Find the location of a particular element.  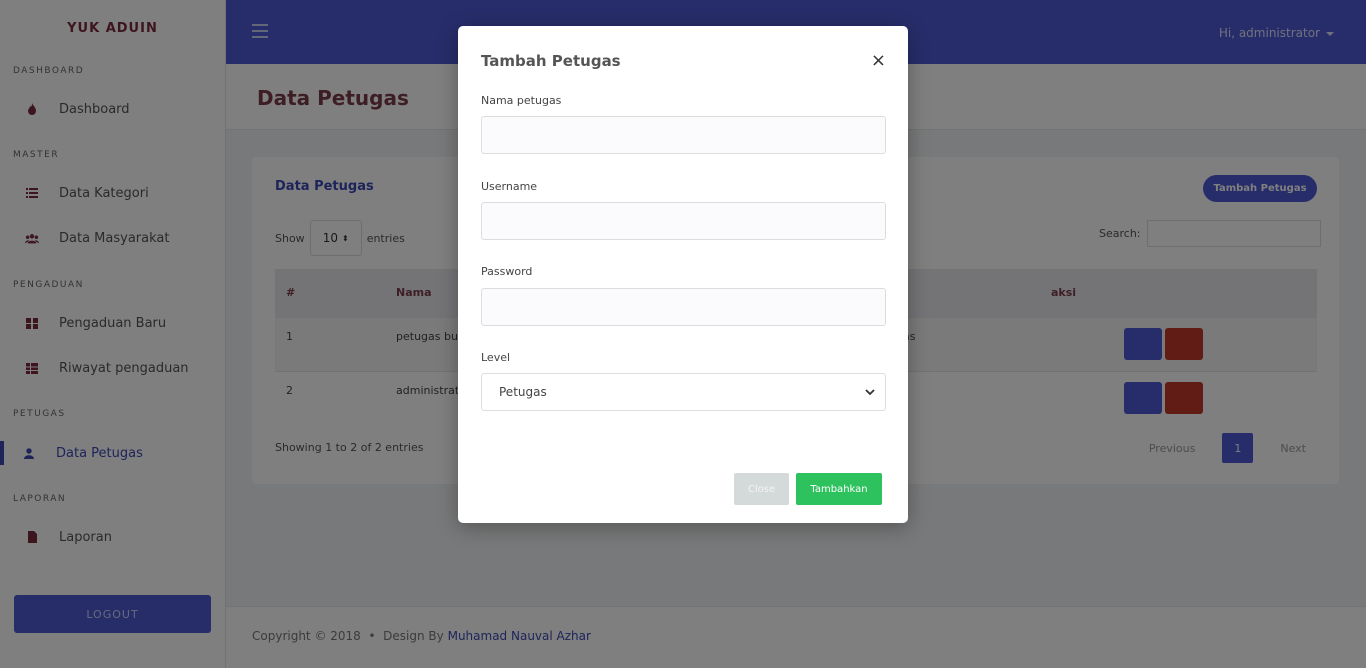

password-label: Password is located at coordinates (507, 271).